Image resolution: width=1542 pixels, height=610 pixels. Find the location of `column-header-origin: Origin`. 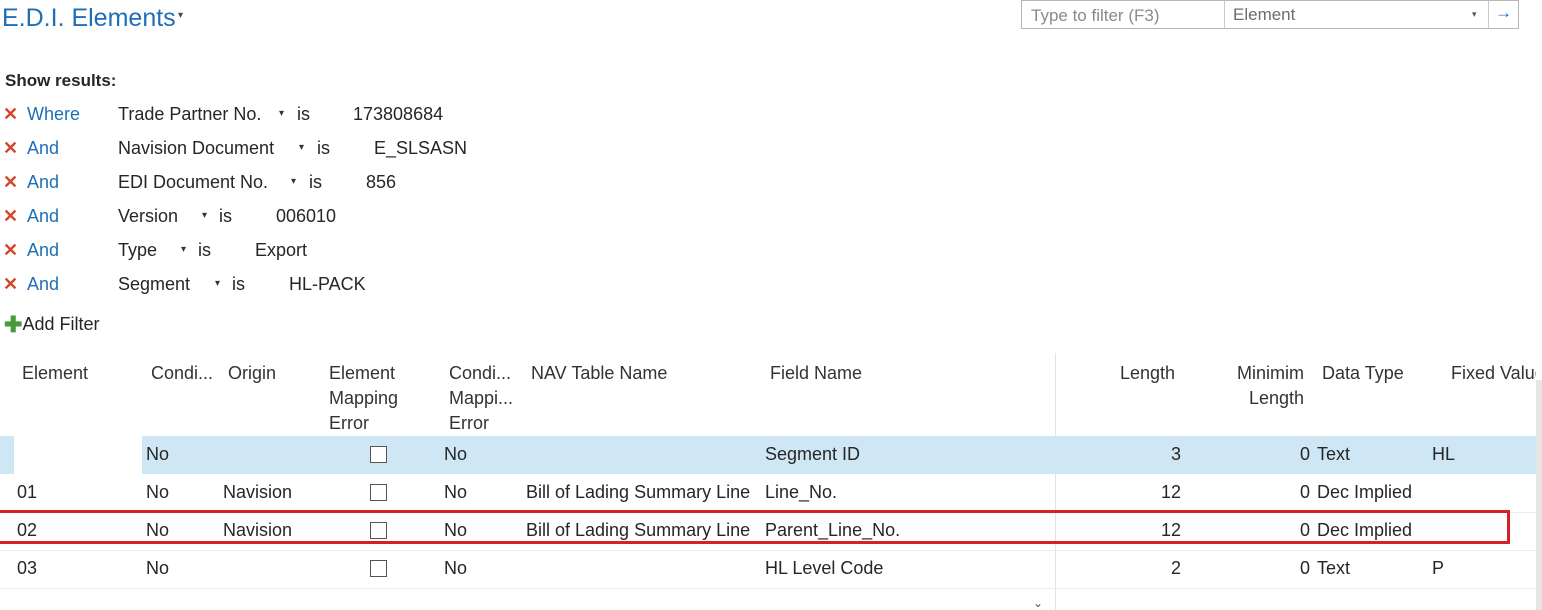

column-header-origin: Origin is located at coordinates (252, 373).